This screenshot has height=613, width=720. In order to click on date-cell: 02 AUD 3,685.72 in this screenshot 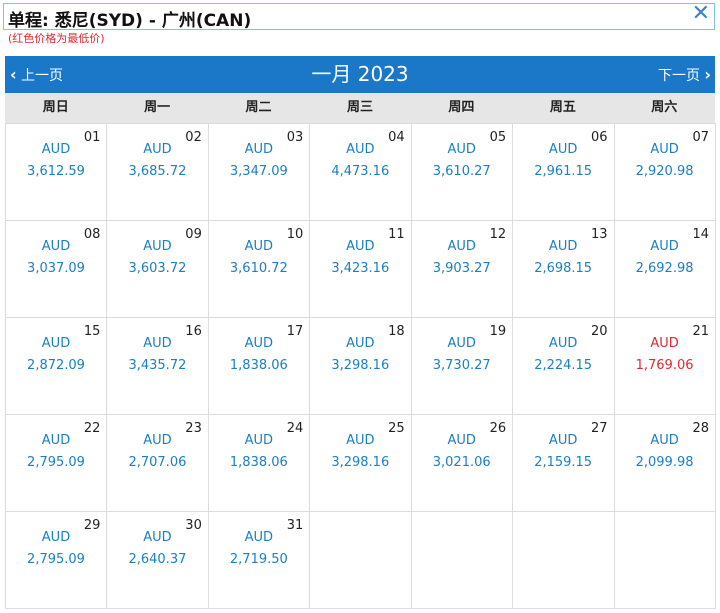, I will do `click(157, 172)`.